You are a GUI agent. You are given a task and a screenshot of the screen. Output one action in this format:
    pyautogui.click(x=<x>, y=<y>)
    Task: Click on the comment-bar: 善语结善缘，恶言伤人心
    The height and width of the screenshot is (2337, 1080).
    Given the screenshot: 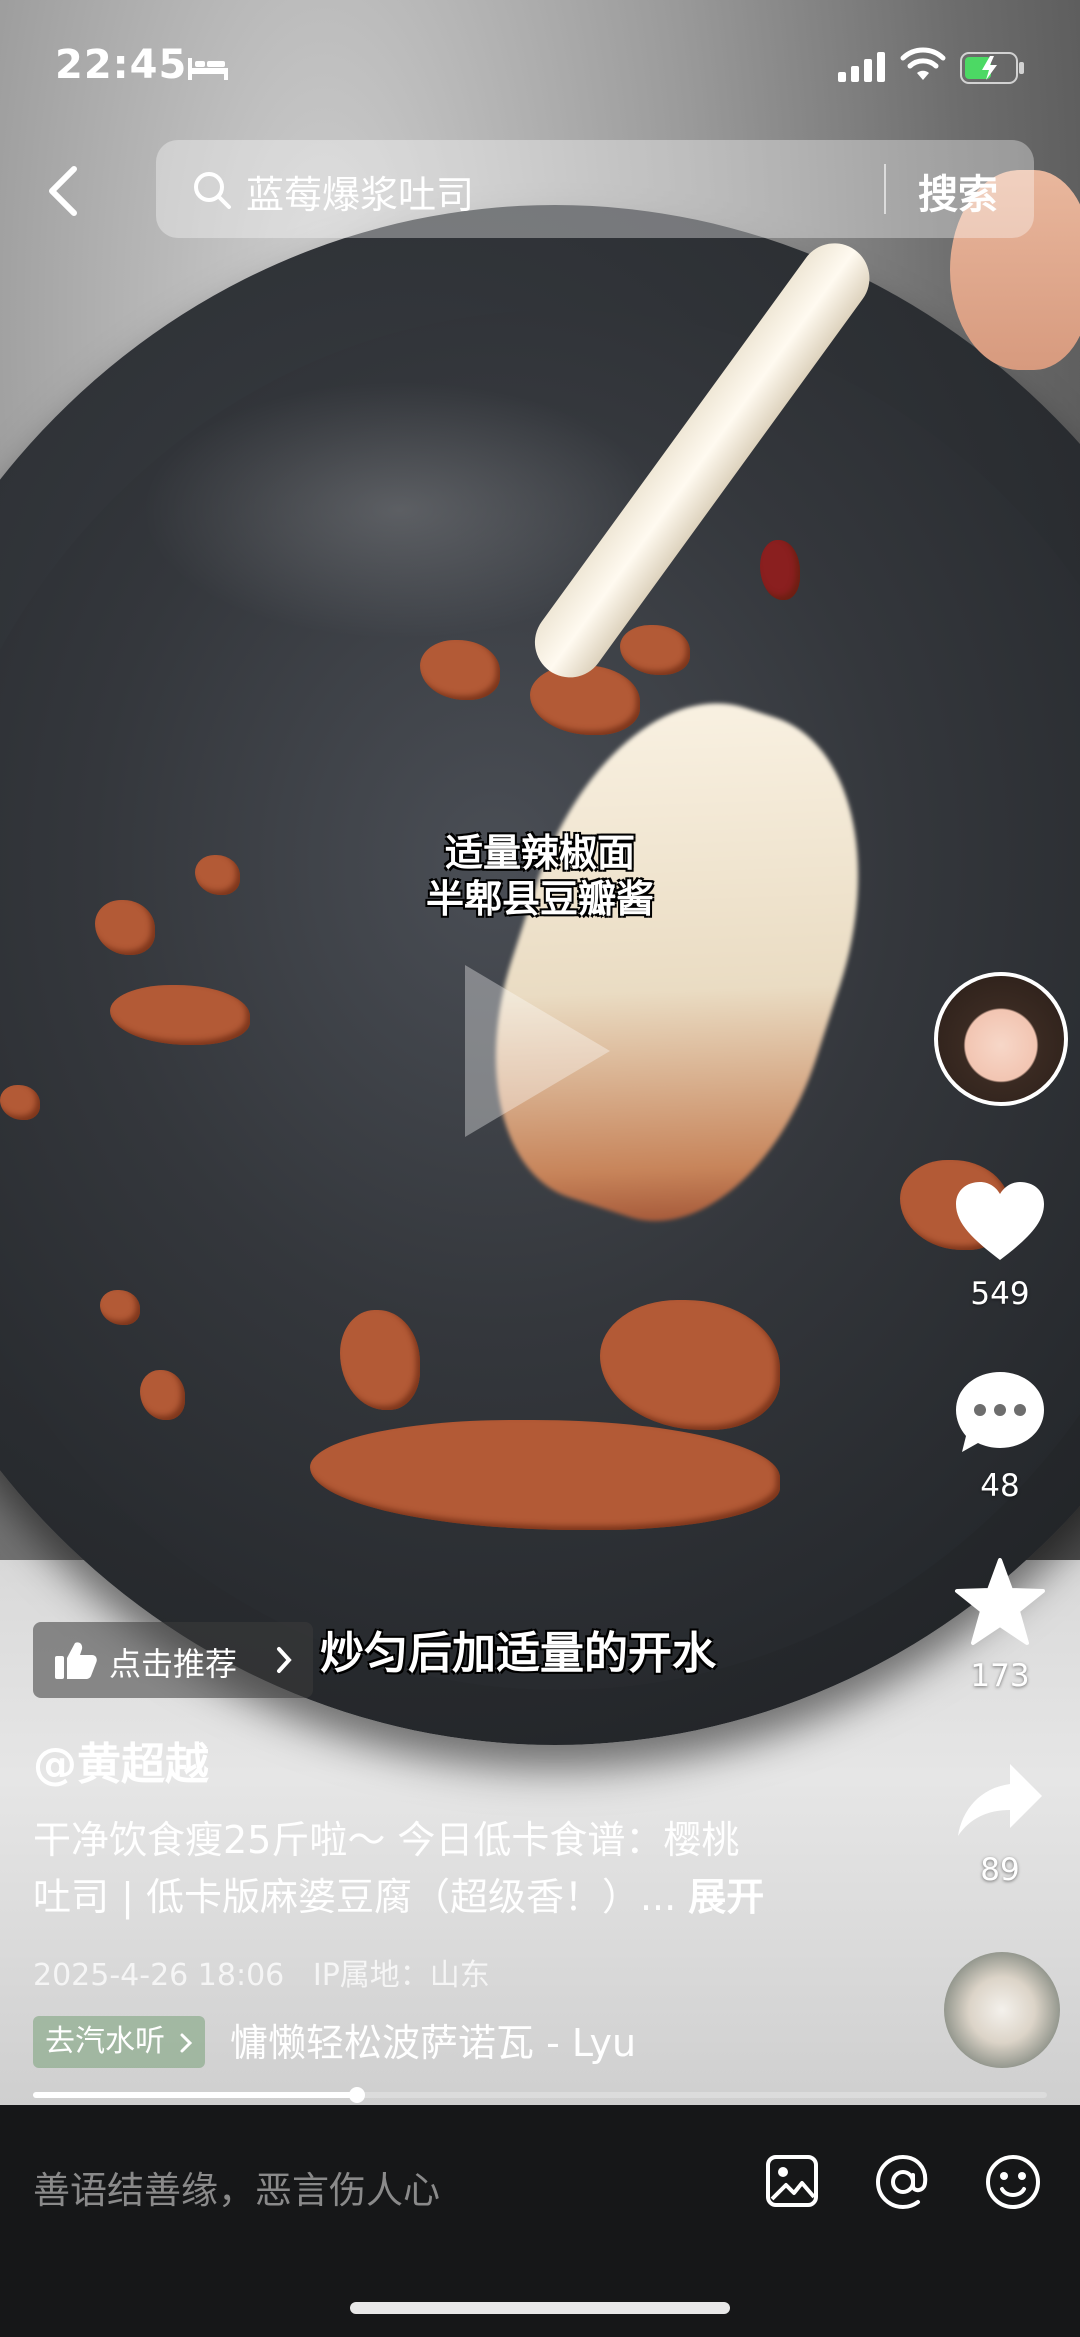 What is the action you would take?
    pyautogui.click(x=540, y=2221)
    